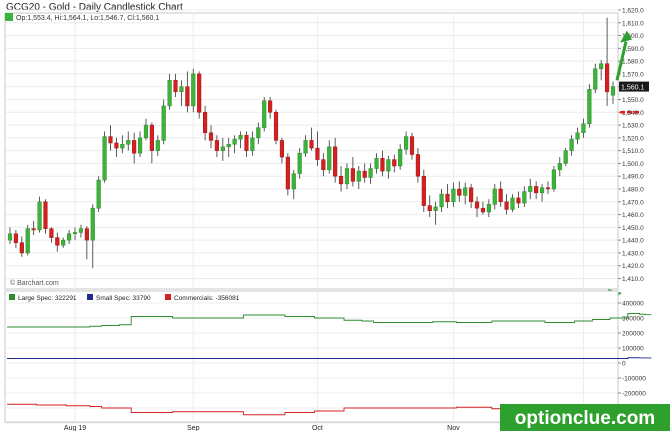 The width and height of the screenshot is (670, 436). I want to click on price-tick-label: 1,440.0, so click(633, 241).